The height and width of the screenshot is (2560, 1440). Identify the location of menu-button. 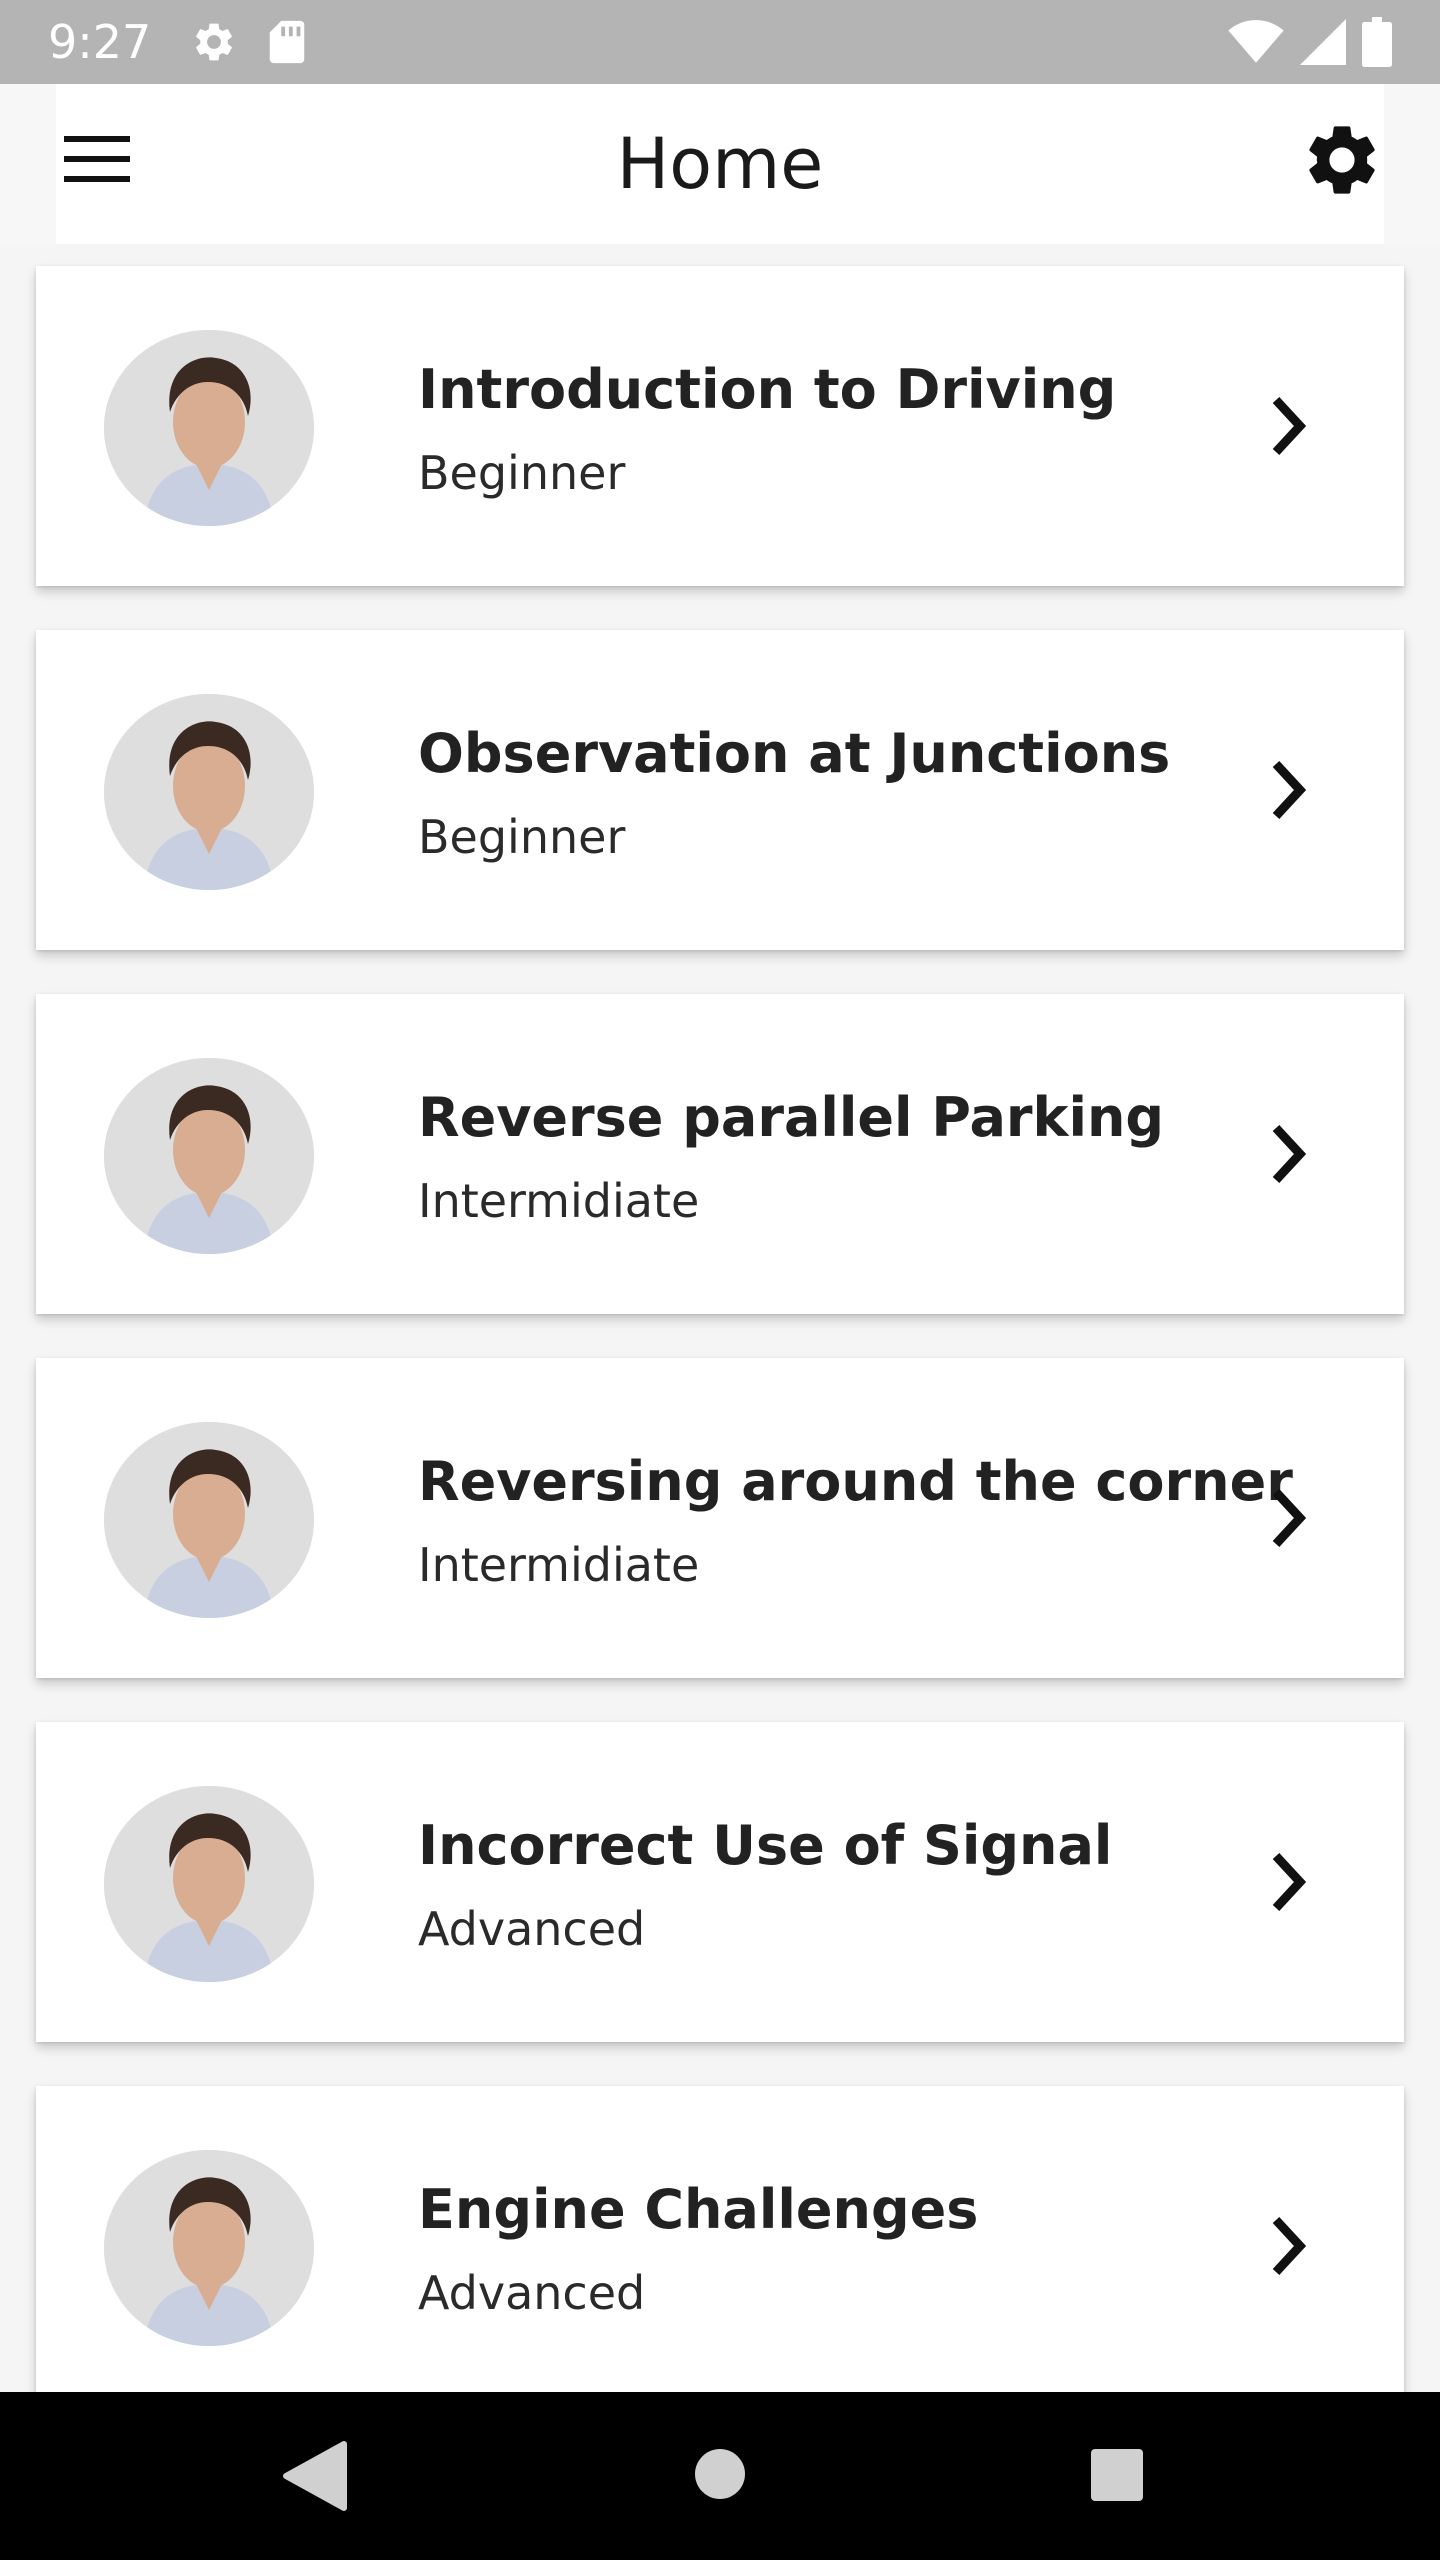
(98, 159).